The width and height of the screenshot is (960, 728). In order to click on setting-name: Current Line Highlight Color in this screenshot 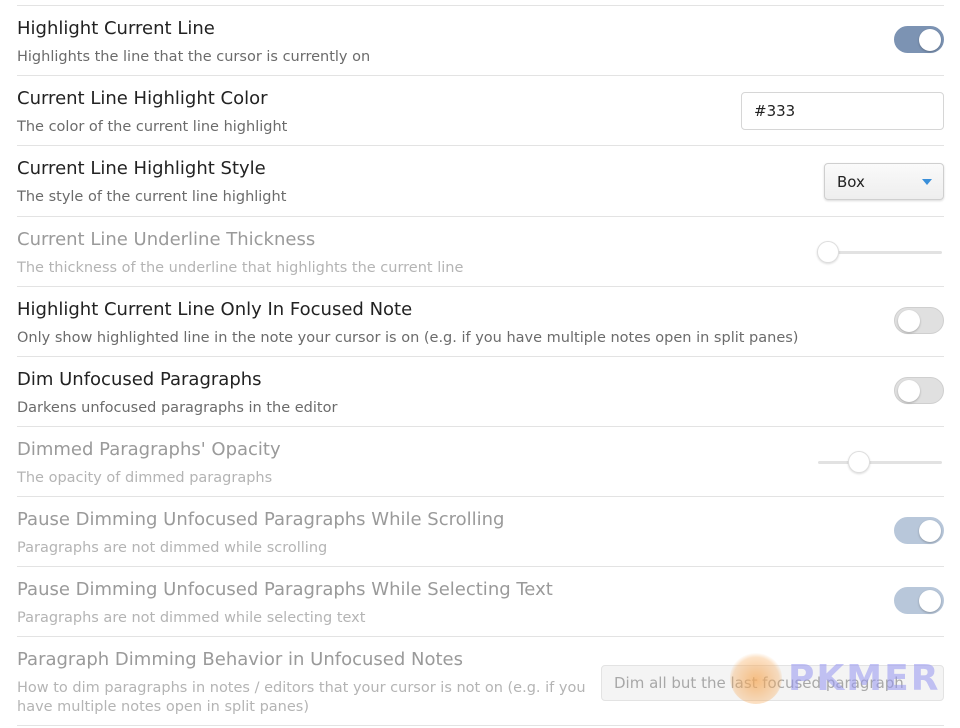, I will do `click(142, 98)`.